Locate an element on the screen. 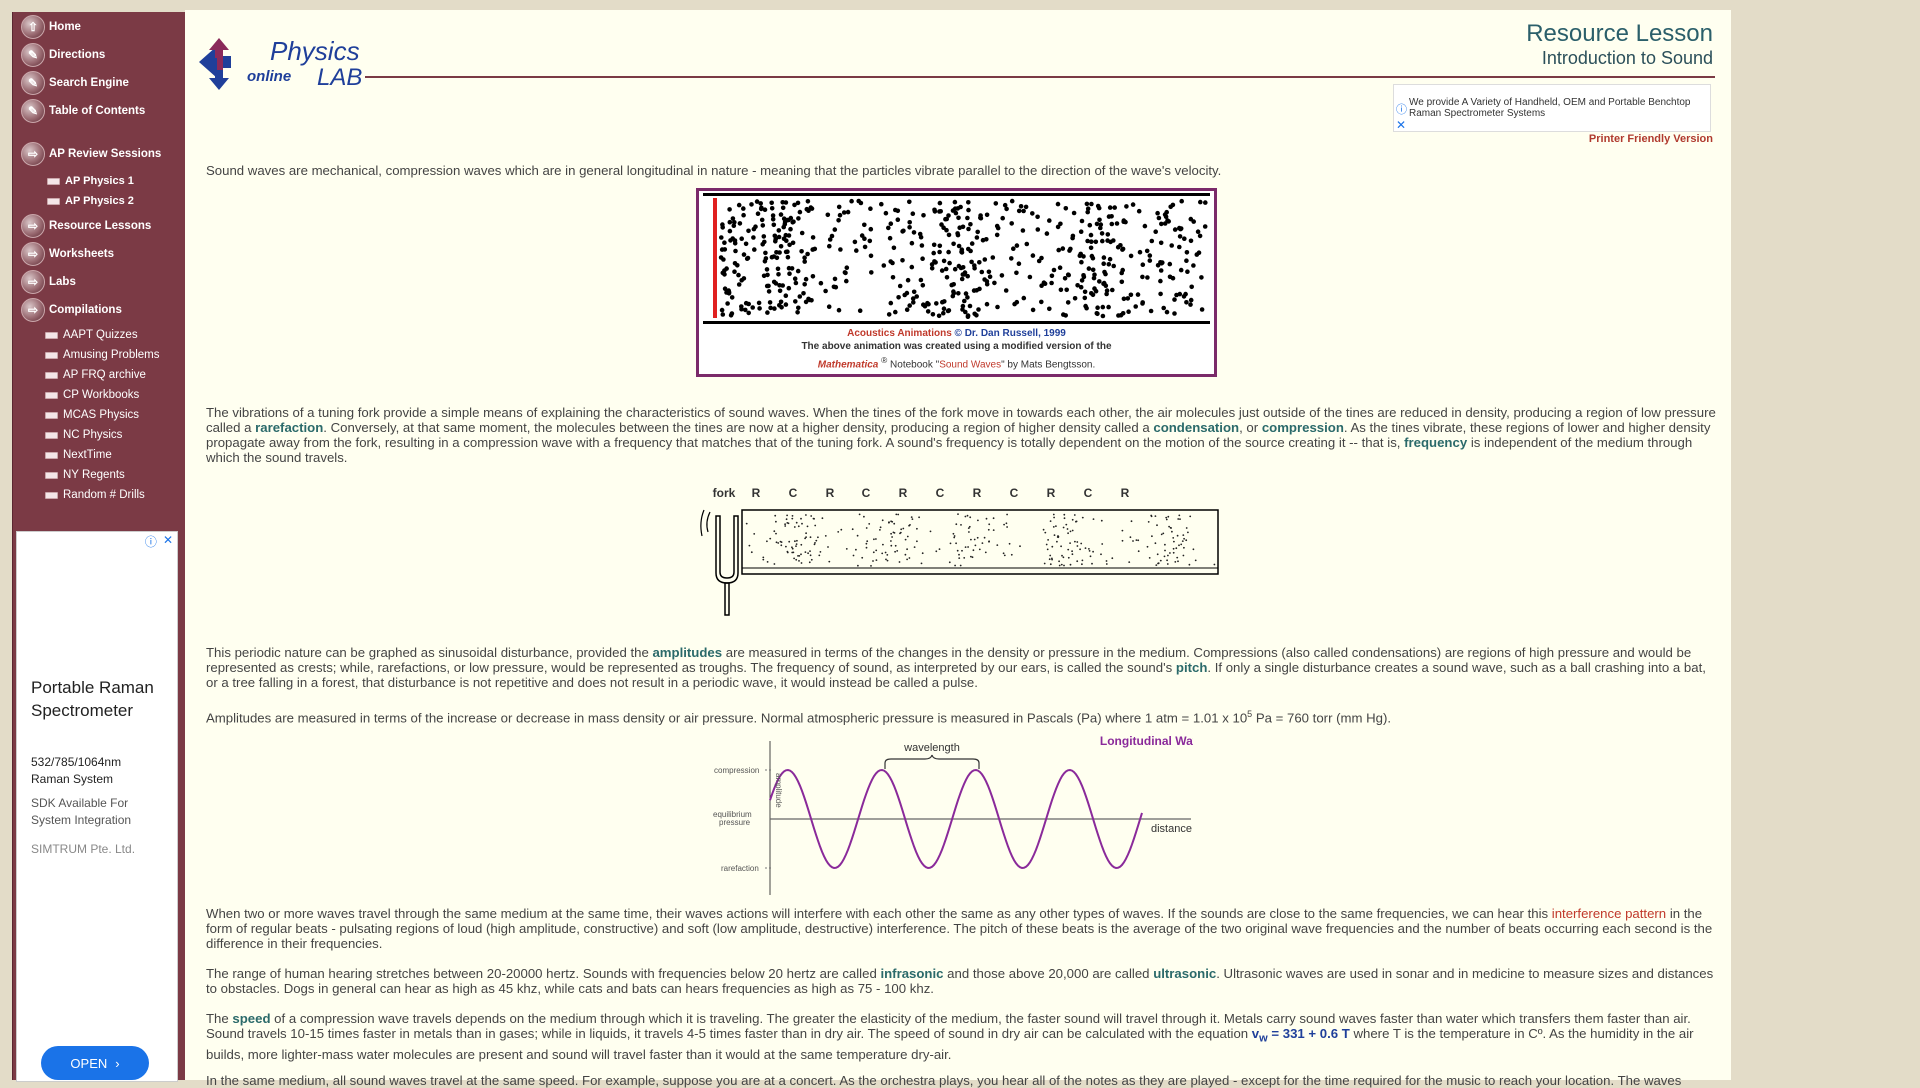 The width and height of the screenshot is (1920, 1088). nav-labs: ⇨ Labs is located at coordinates (48, 282).